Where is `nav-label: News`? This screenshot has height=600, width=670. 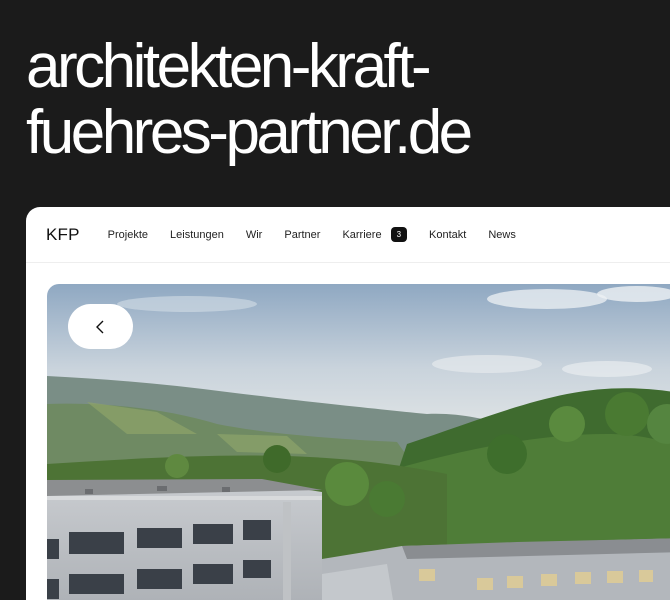 nav-label: News is located at coordinates (502, 234).